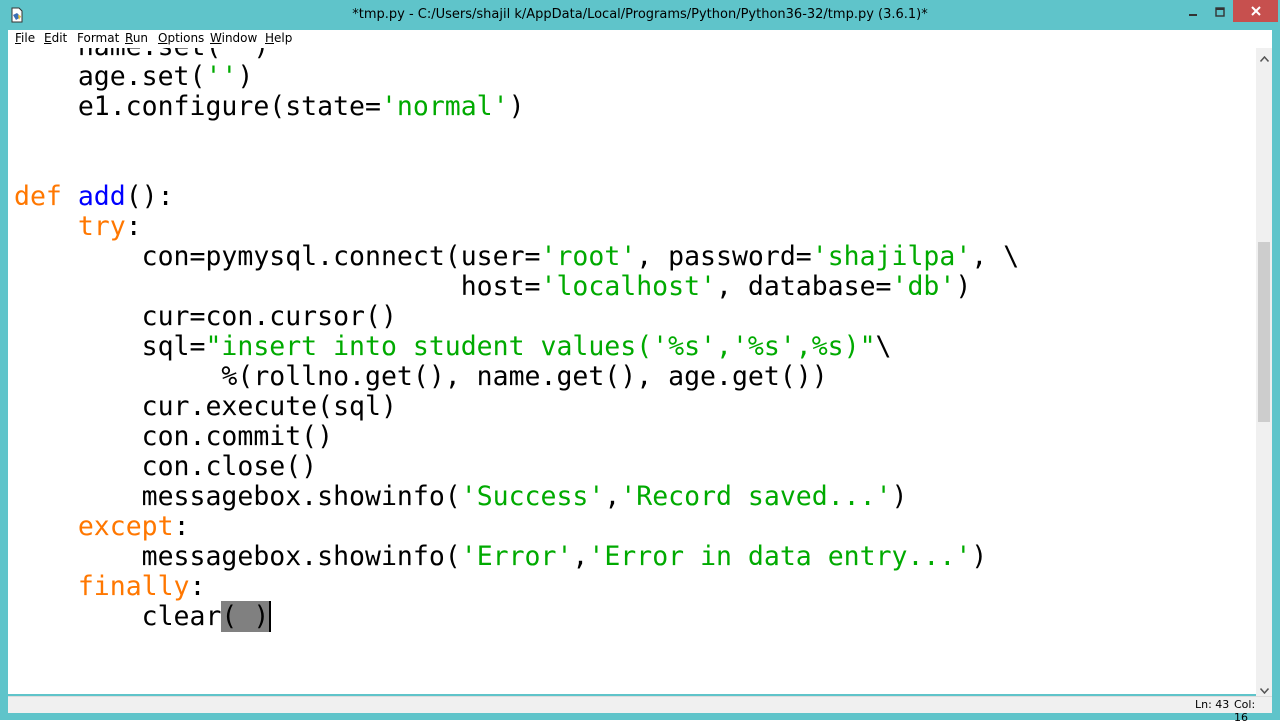 The width and height of the screenshot is (1280, 724). I want to click on code-line: cur=con.cursor(), so click(516, 317).